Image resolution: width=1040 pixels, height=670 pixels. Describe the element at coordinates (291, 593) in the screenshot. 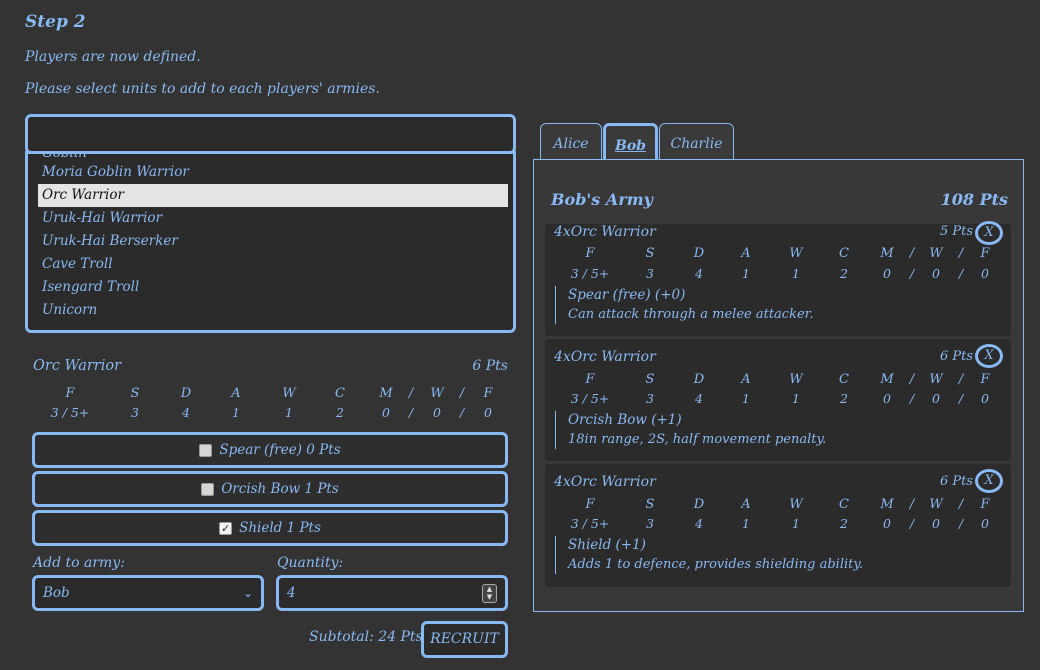

I see `quantity-value: 4` at that location.